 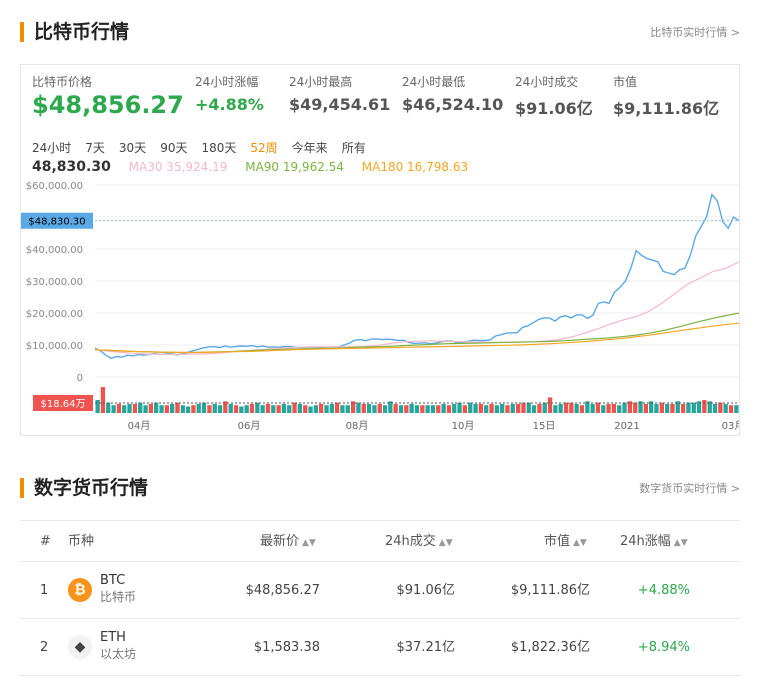 I want to click on col-rank: #, so click(x=45, y=541).